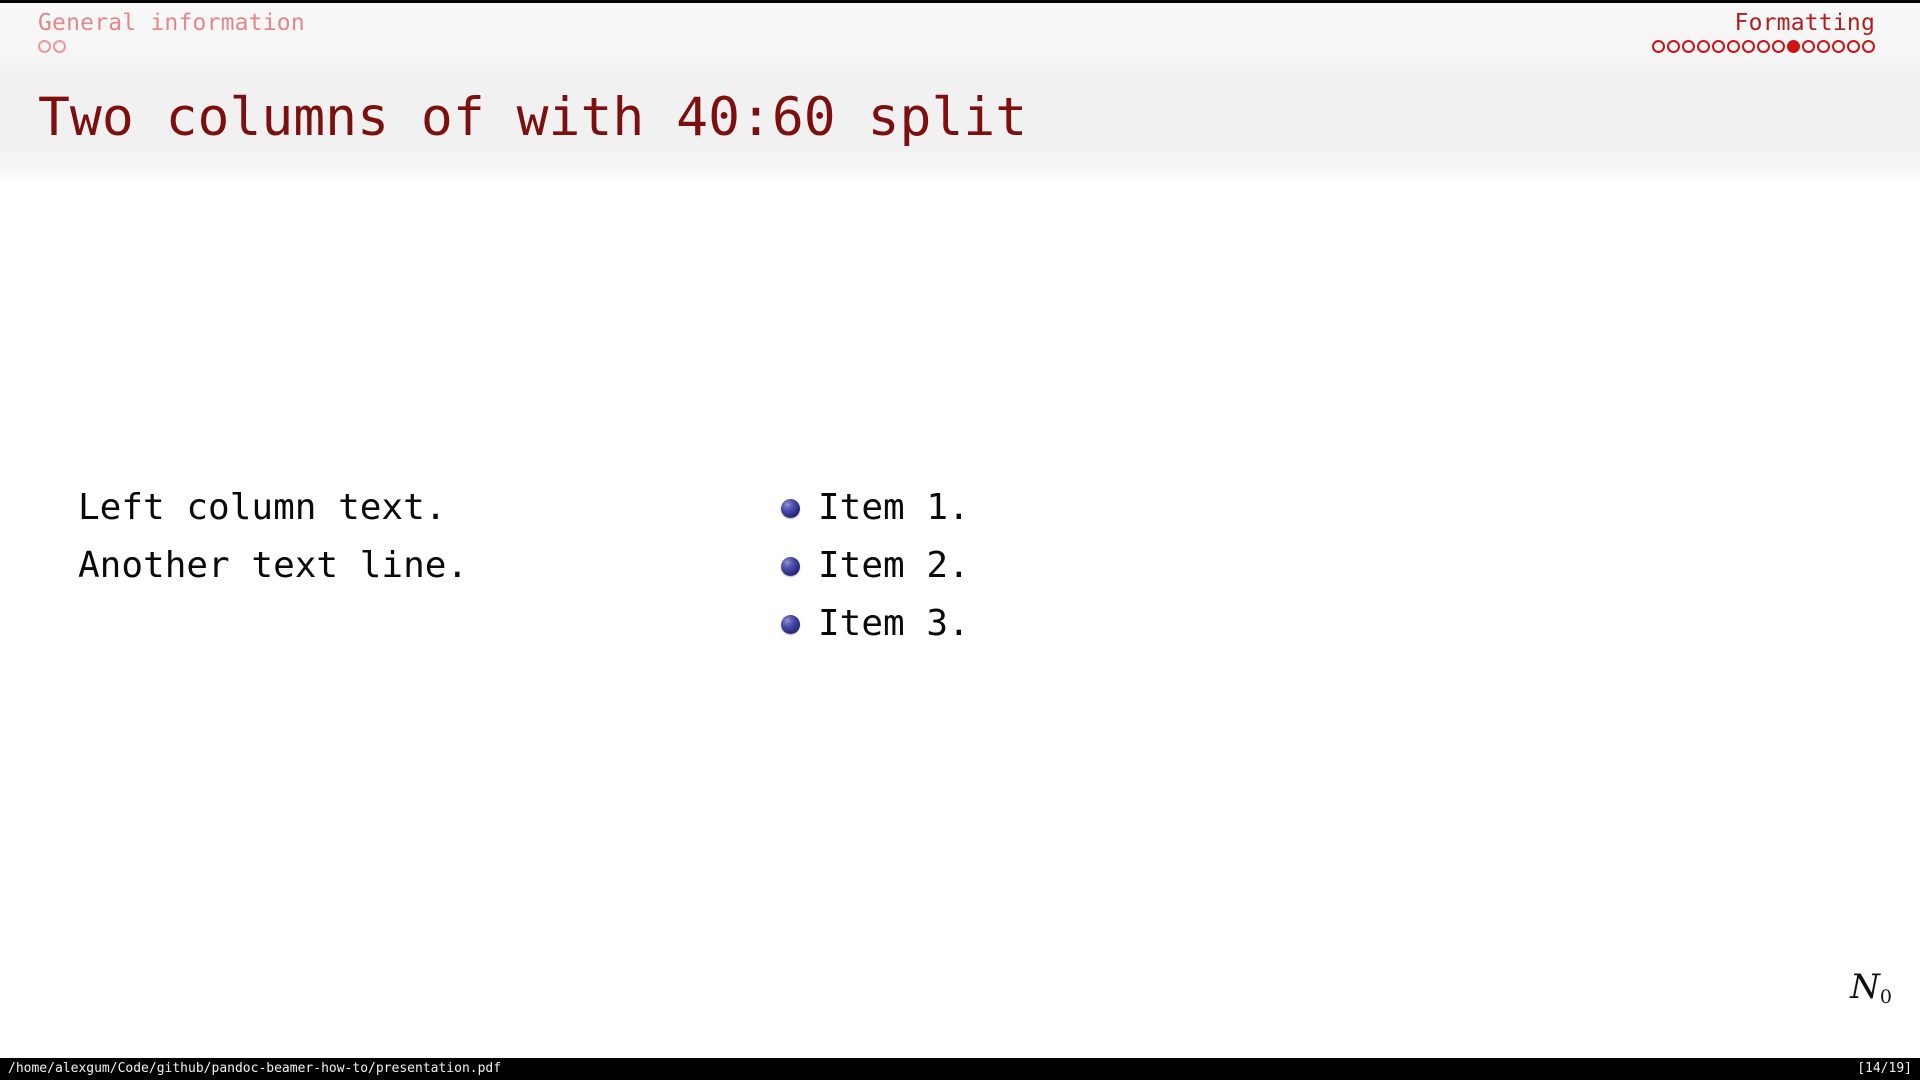 The image size is (1920, 1080). I want to click on page-indicator: [14/19], so click(1884, 1068).